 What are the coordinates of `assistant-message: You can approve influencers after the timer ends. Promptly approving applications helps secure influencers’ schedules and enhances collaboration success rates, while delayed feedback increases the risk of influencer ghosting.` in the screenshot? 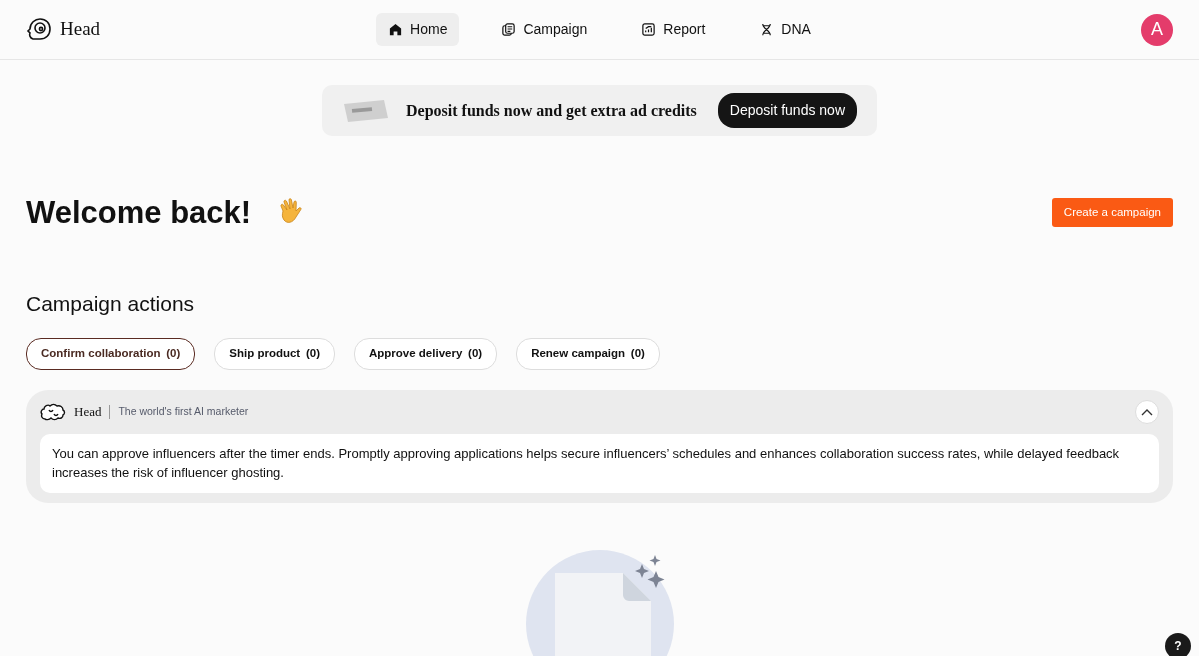 It's located at (599, 463).